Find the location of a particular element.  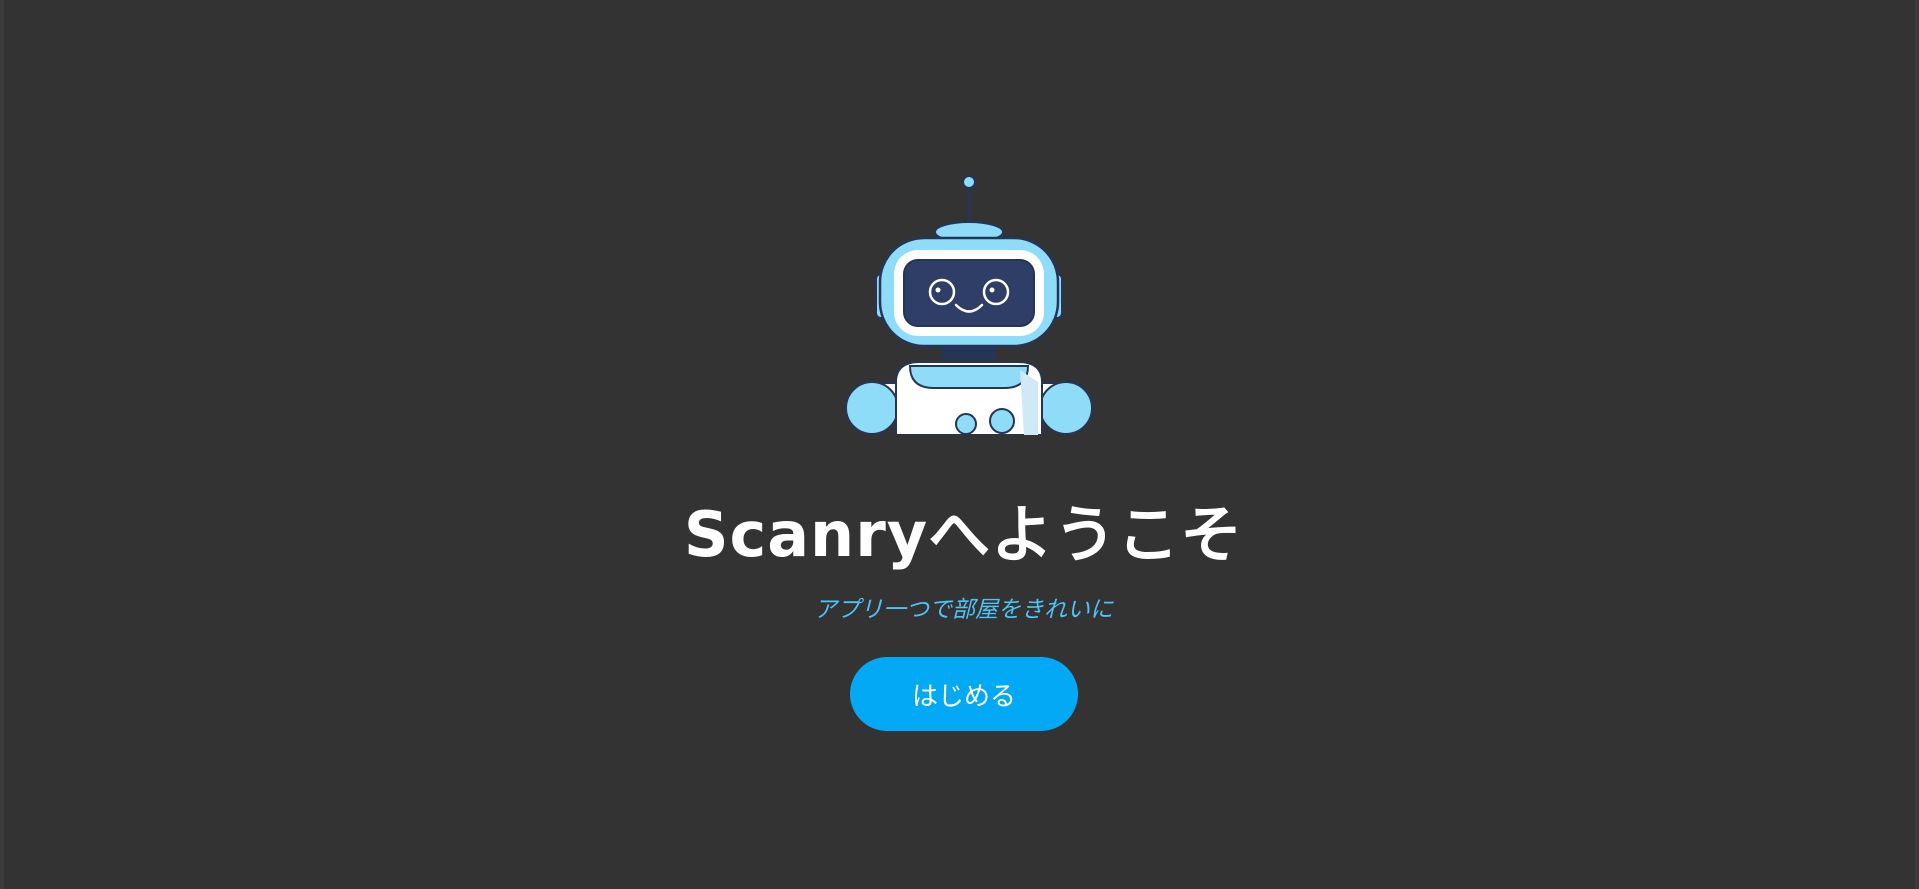

welcome-subtitle: アプリ一つで部屋をきれいに is located at coordinates (963, 610).